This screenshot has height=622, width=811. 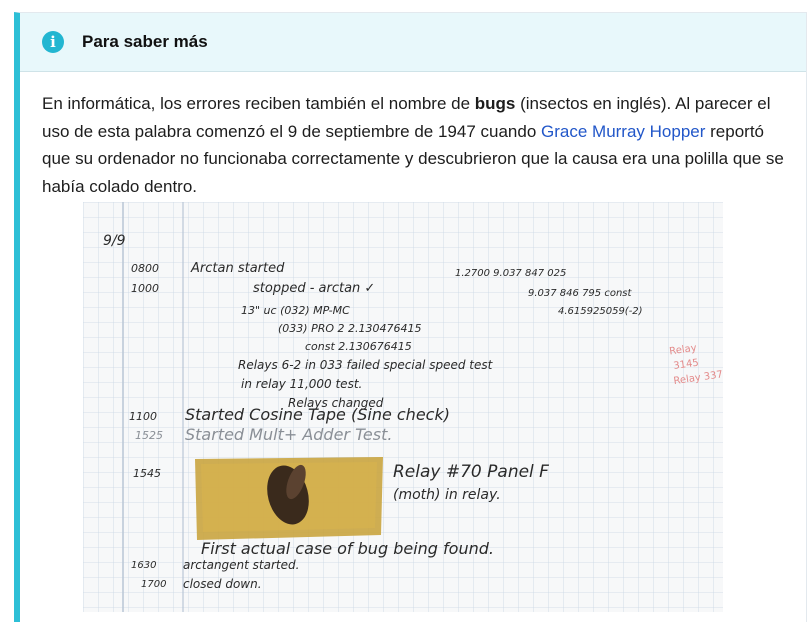 What do you see at coordinates (145, 41) in the screenshot?
I see `callout-title: Para saber más` at bounding box center [145, 41].